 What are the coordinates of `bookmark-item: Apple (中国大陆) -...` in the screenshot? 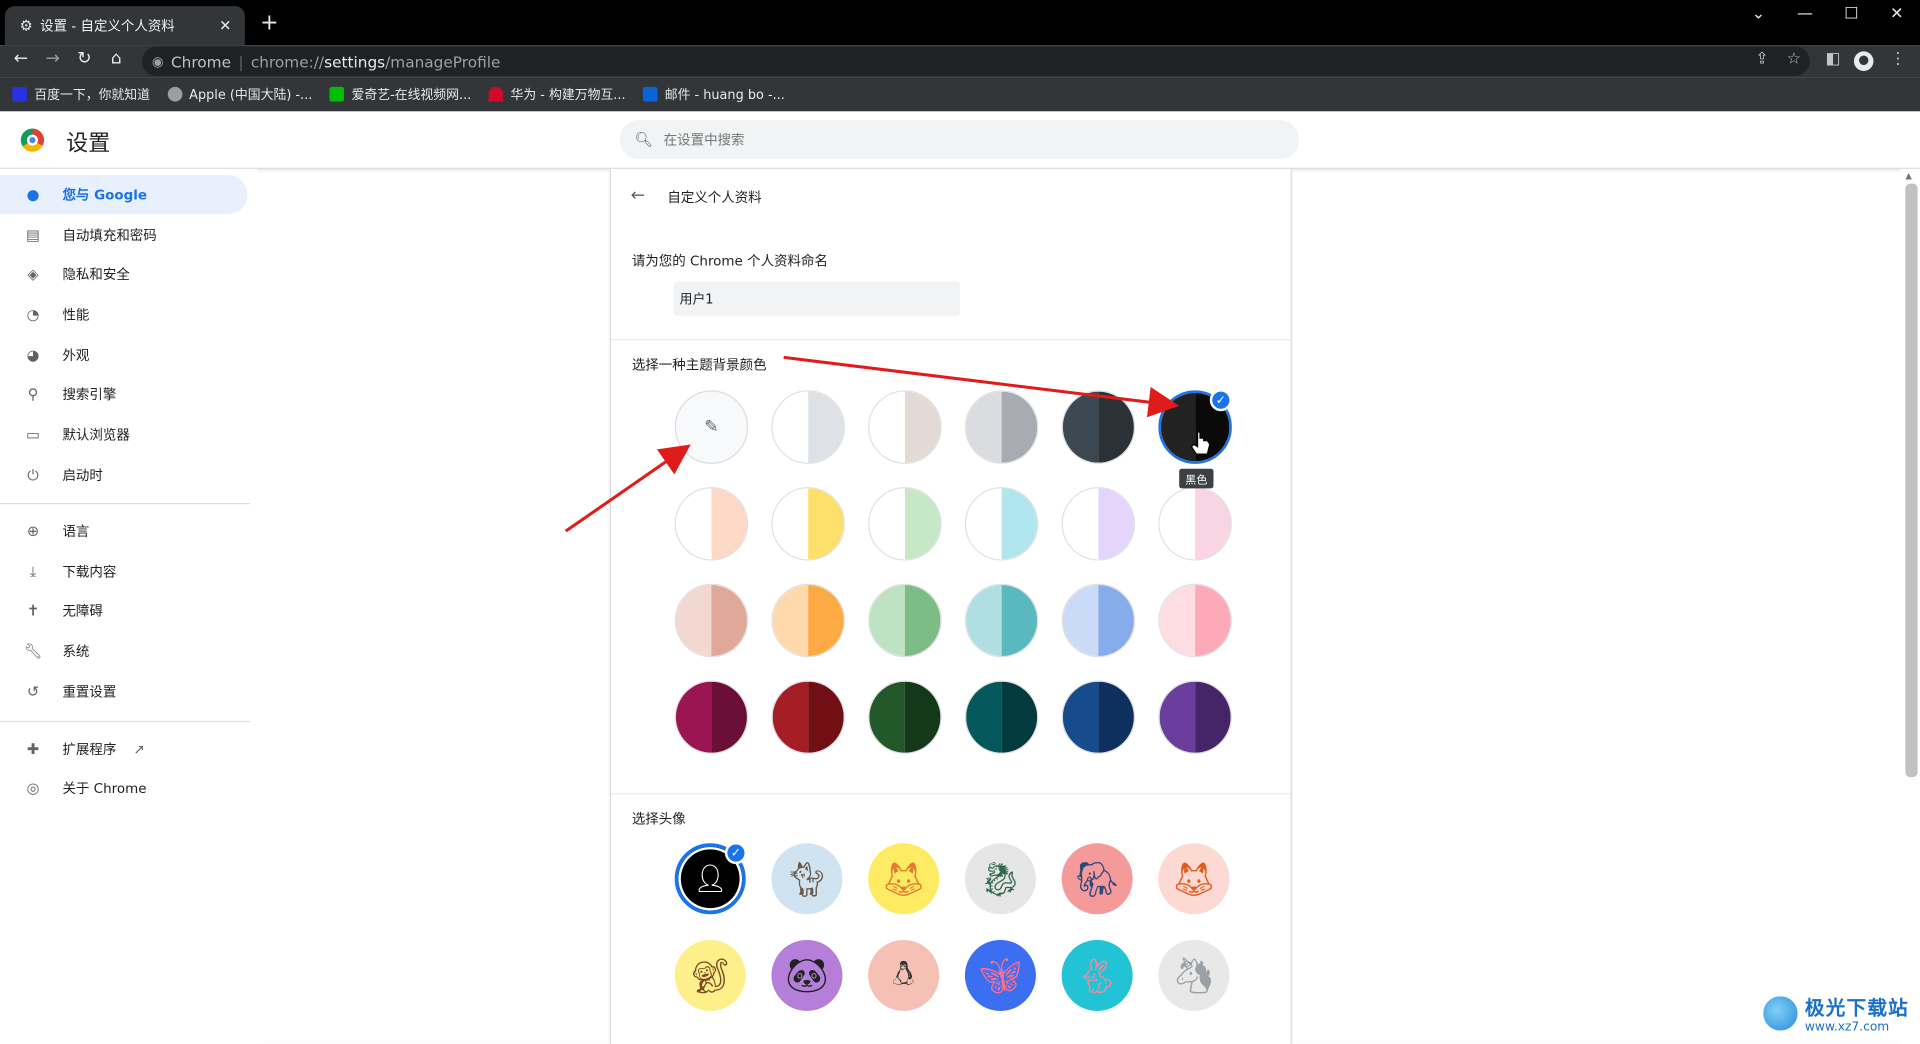 It's located at (239, 94).